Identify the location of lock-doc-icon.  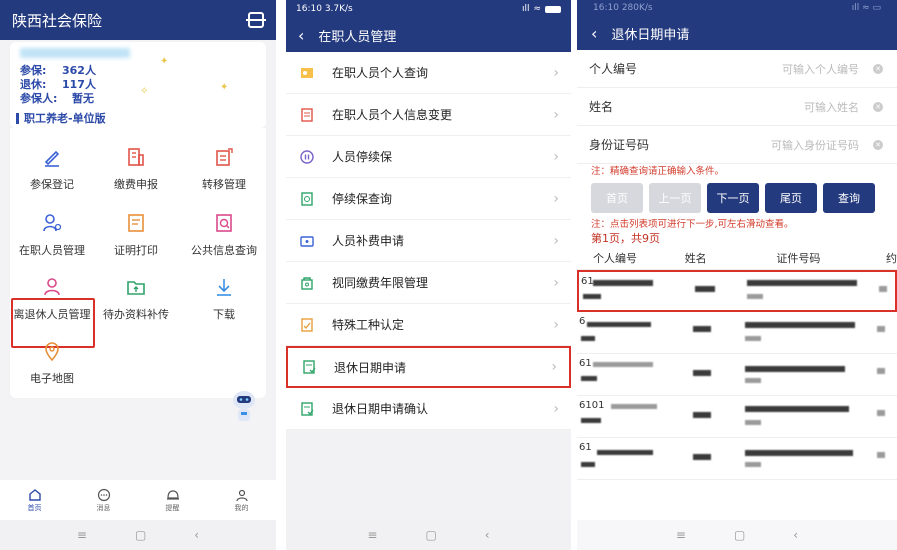
(307, 283).